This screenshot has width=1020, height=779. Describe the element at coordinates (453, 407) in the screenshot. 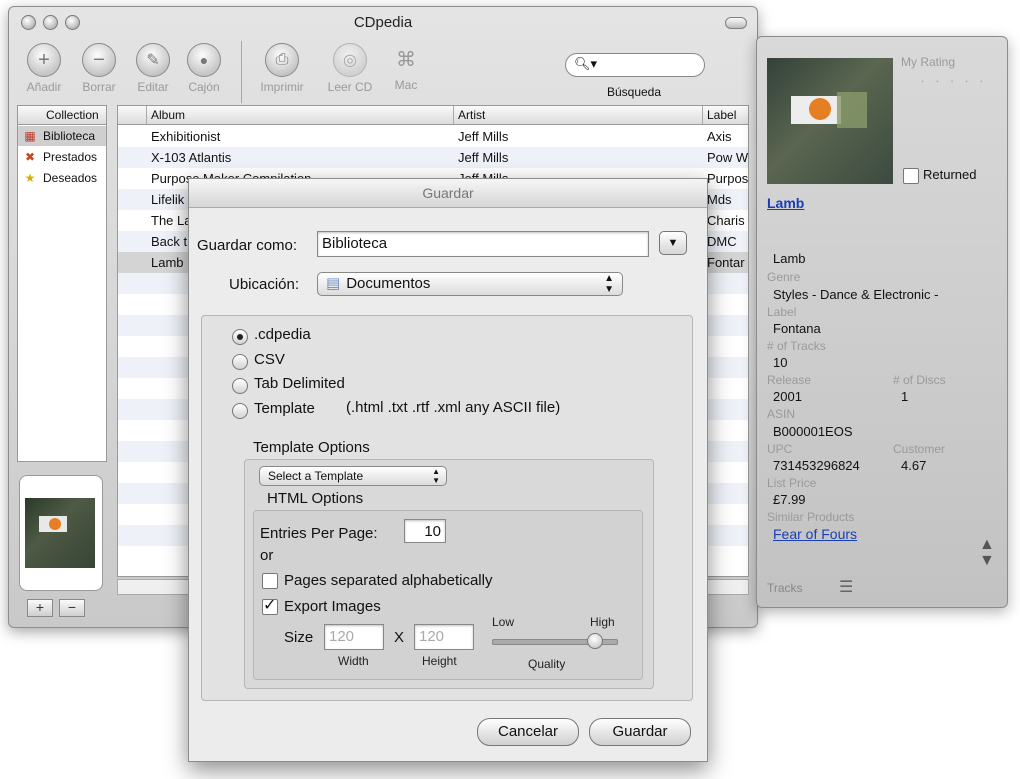

I see `template-extensions: (.html .txt .rtf .xml any ASCII file)` at that location.